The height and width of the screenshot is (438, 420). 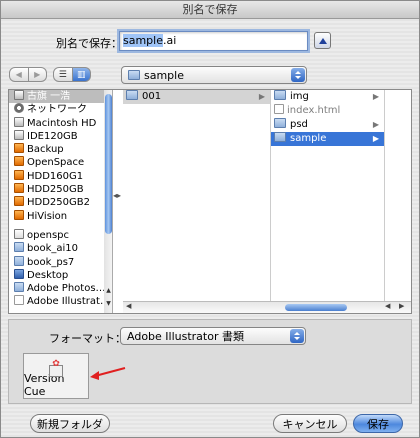 I want to click on scroll-down-arrow-icon: ▼, so click(x=108, y=303).